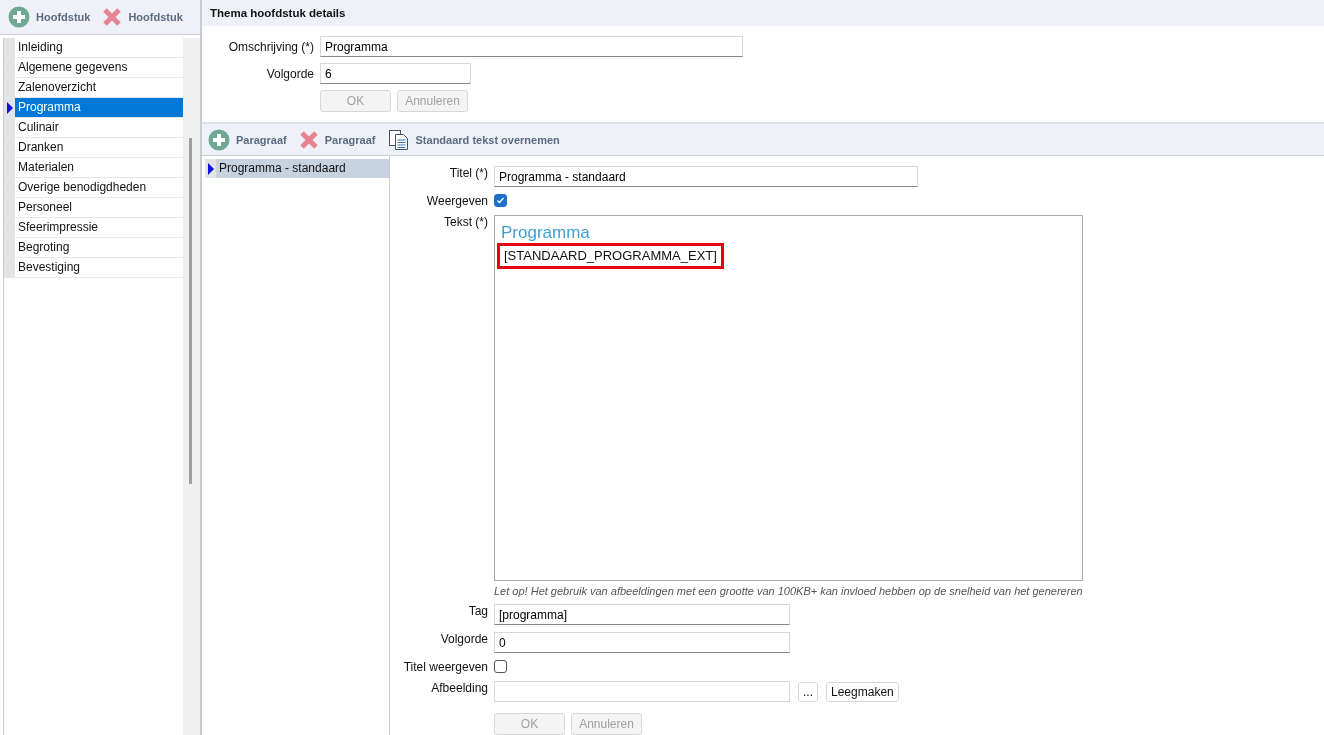  Describe the element at coordinates (99, 107) in the screenshot. I see `chapter-item: Programma` at that location.